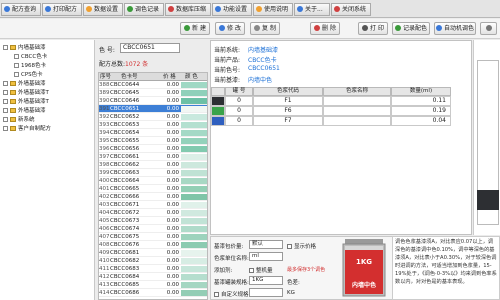 This screenshot has height=300, width=500. I want to click on formula-row-qty: 0.19, so click(421, 111).